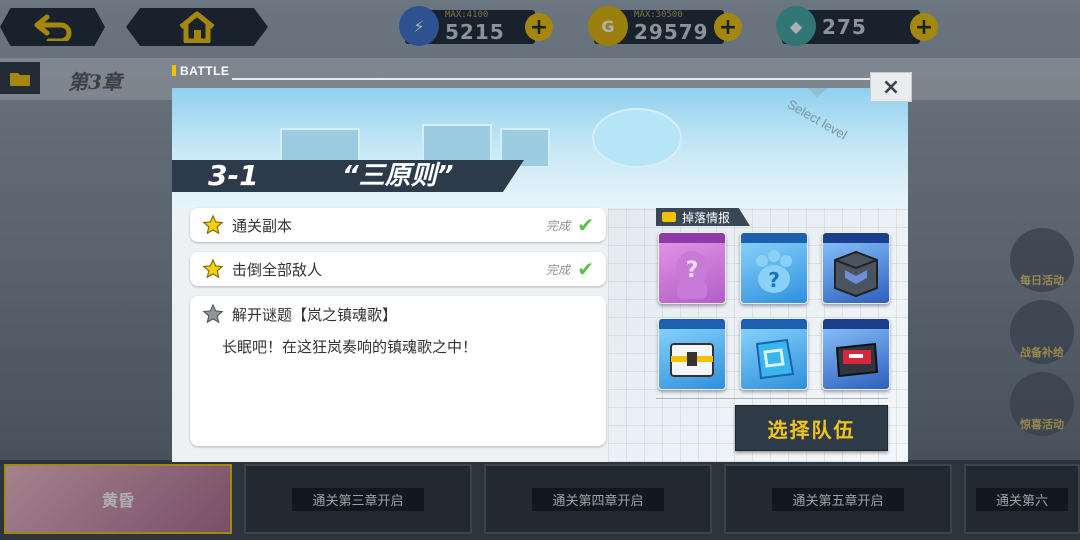  Describe the element at coordinates (637, 138) in the screenshot. I see `banner-light` at that location.